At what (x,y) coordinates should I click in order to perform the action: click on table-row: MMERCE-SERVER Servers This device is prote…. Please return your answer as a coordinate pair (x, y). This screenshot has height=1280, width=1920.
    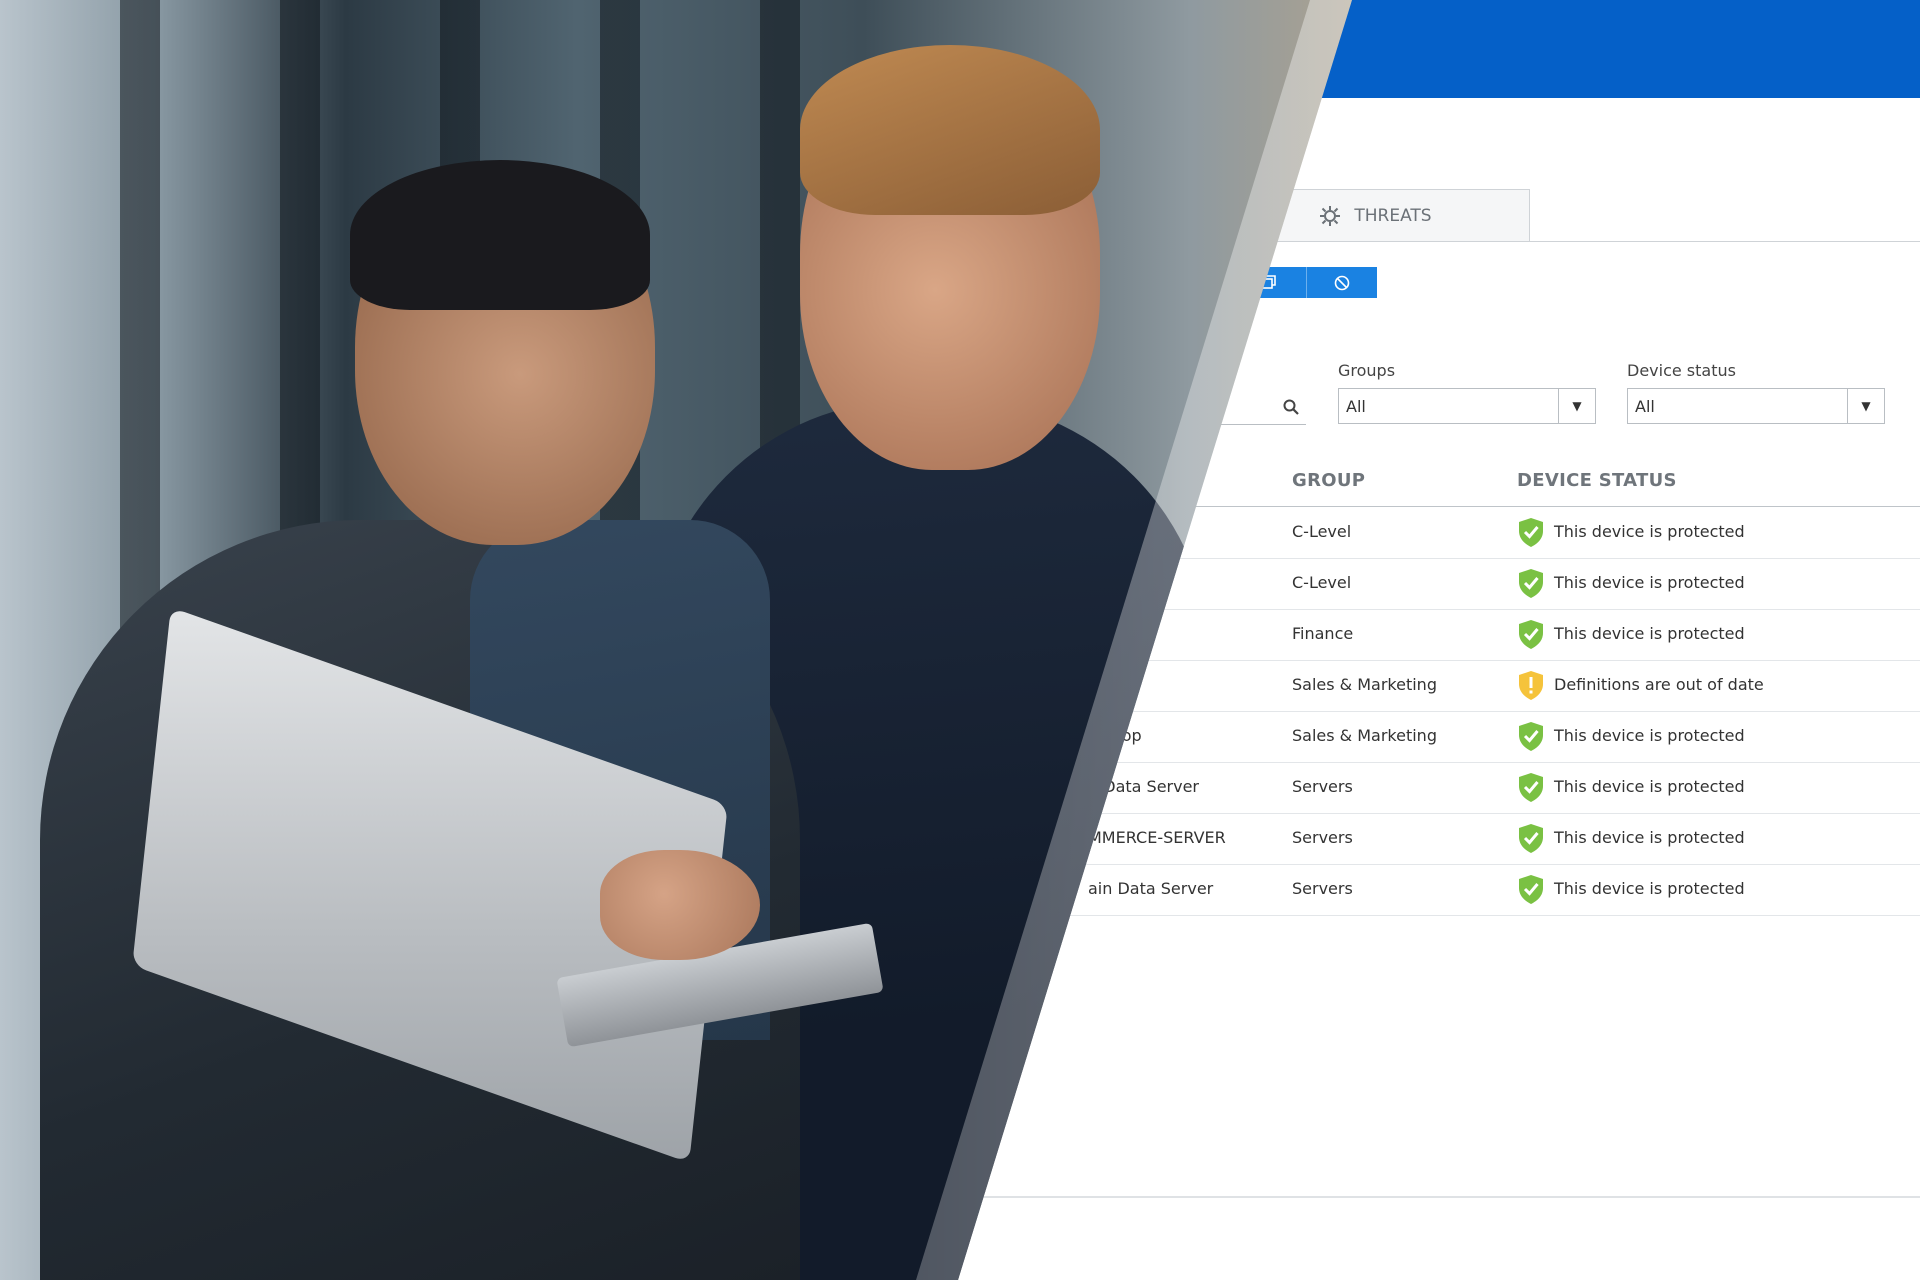
    Looking at the image, I should click on (1460, 839).